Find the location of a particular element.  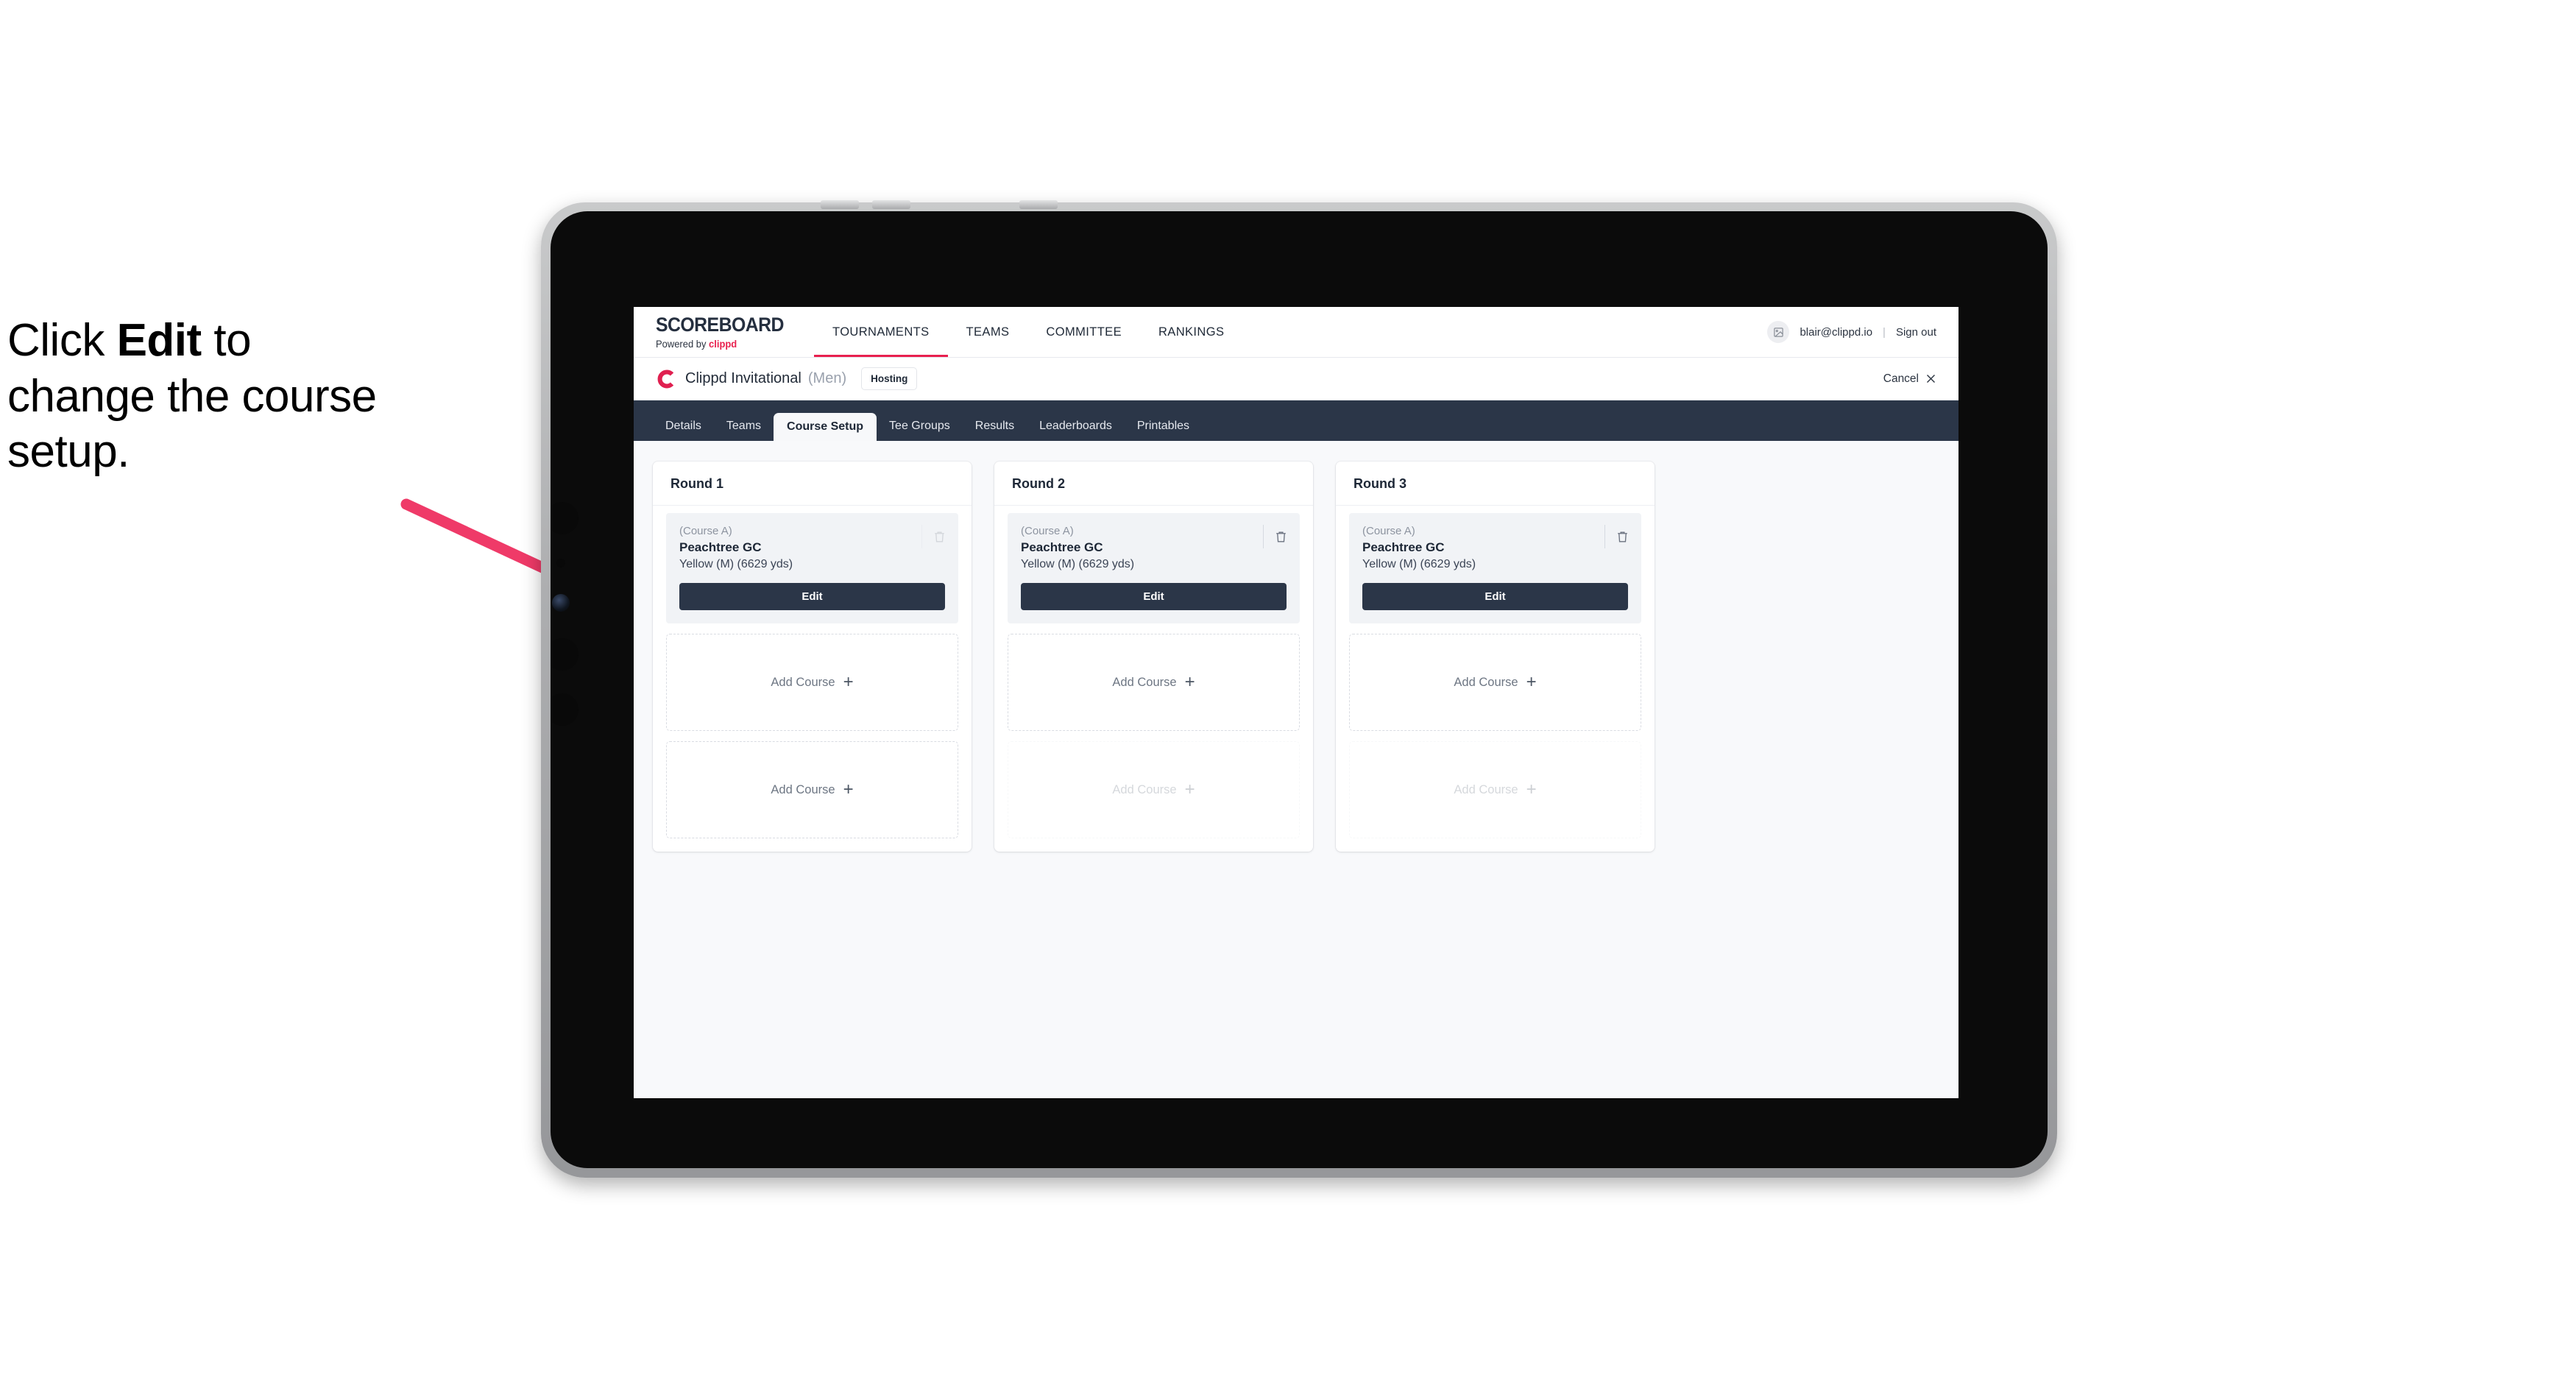

brand-powered-clippd: clippd is located at coordinates (723, 344).